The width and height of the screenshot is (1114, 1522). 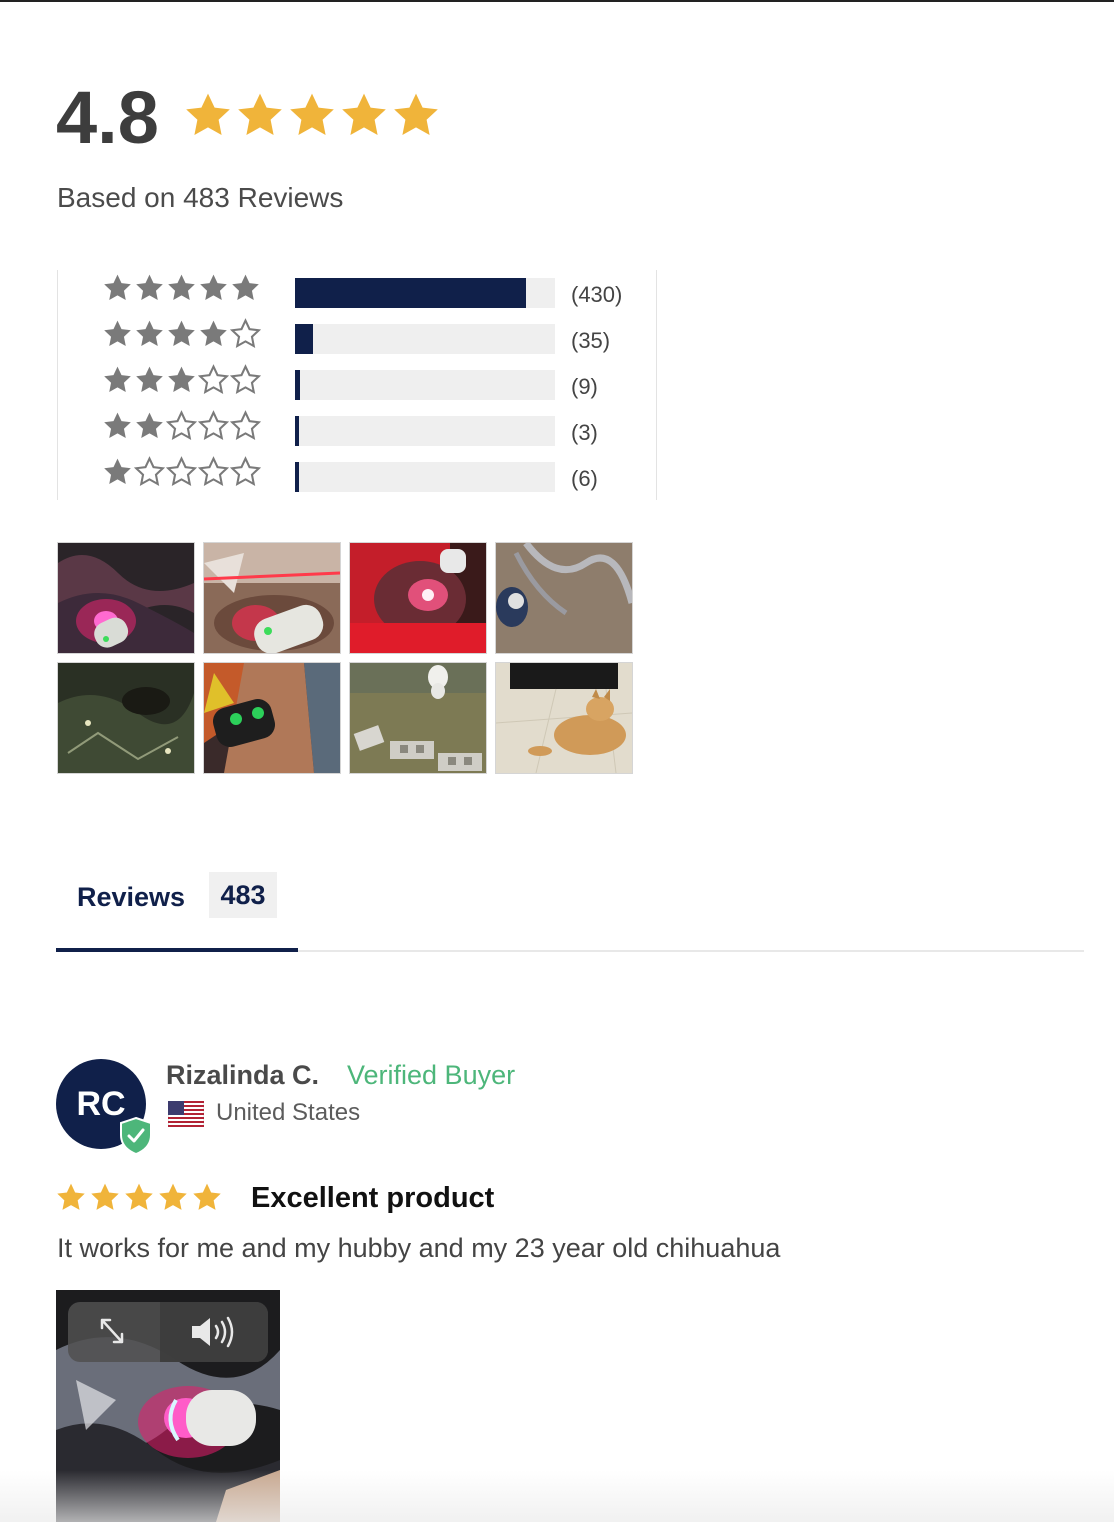 What do you see at coordinates (591, 340) in the screenshot?
I see `histogram-count: (35)` at bounding box center [591, 340].